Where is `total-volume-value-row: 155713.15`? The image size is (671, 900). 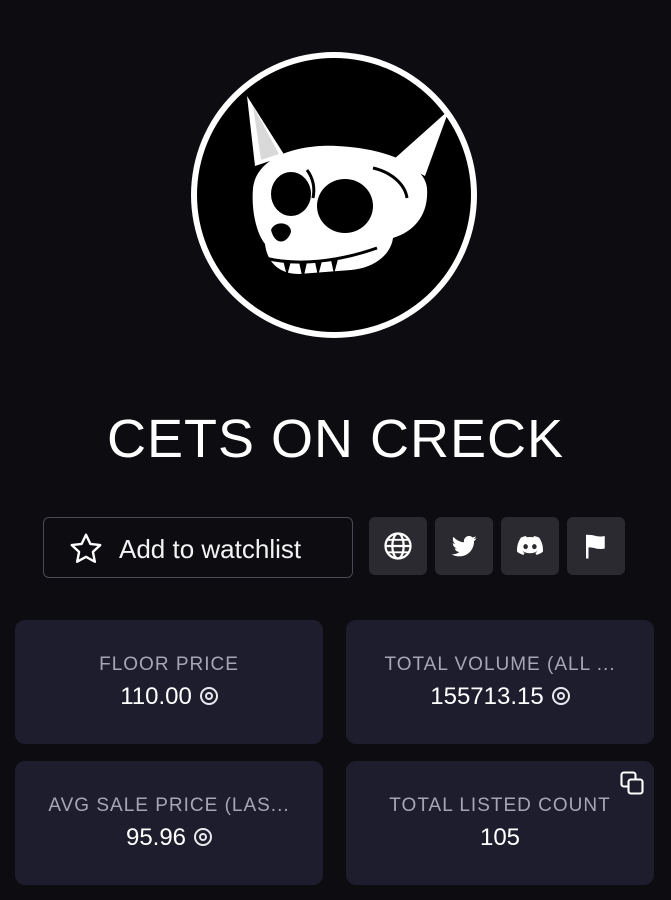 total-volume-value-row: 155713.15 is located at coordinates (500, 697).